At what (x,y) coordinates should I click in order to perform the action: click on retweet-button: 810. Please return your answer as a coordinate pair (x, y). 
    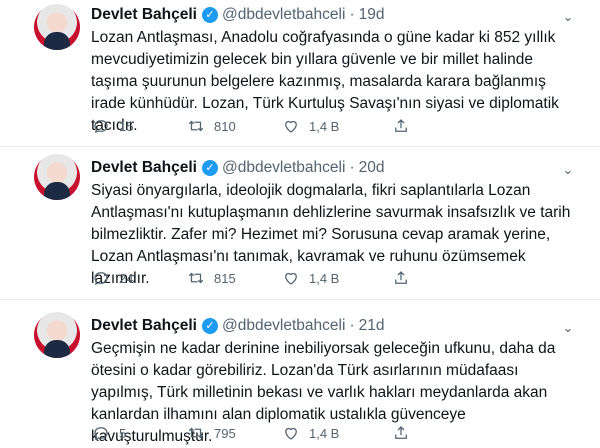
    Looking at the image, I should click on (211, 126).